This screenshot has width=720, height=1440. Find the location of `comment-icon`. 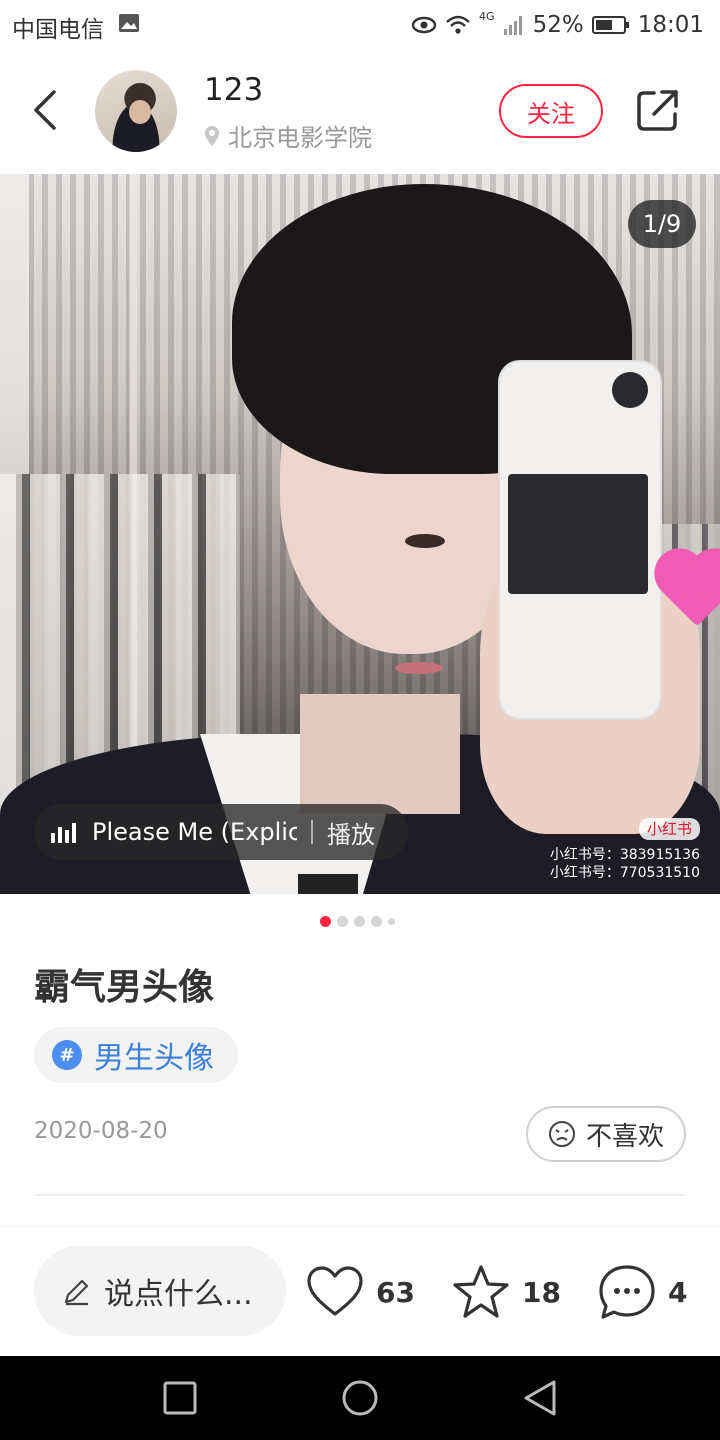

comment-icon is located at coordinates (627, 1292).